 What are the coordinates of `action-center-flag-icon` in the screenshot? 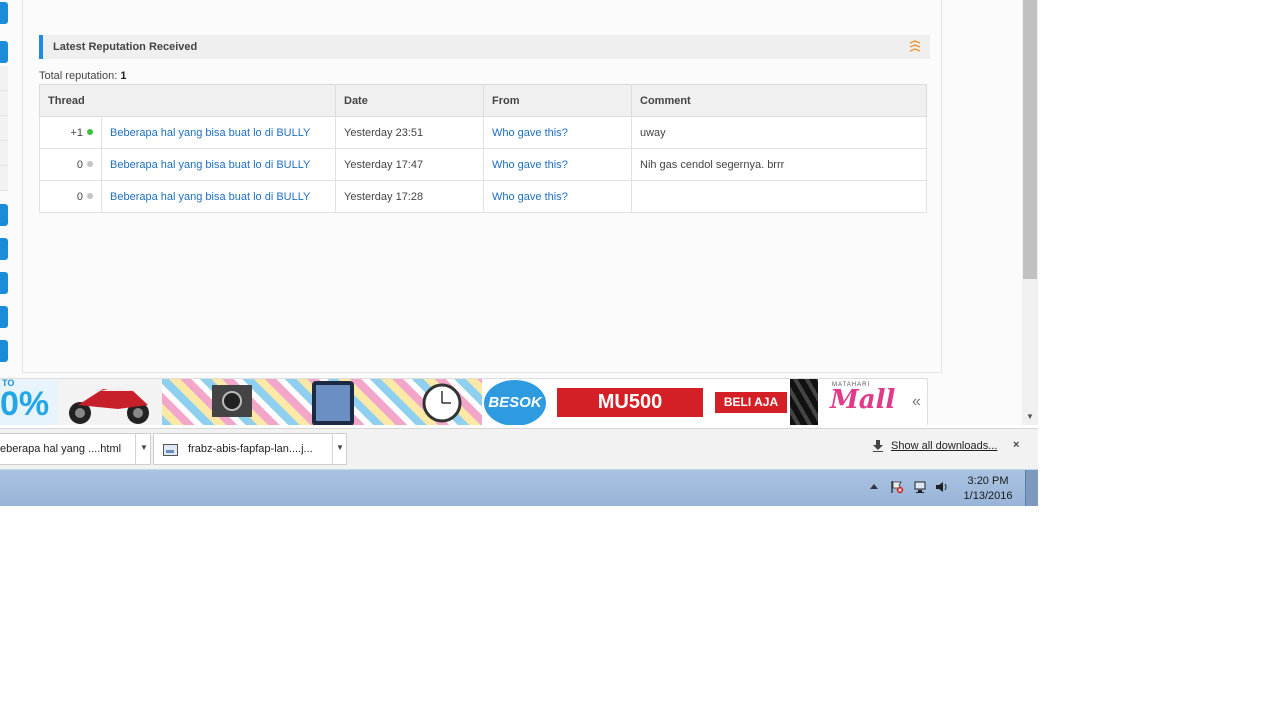 It's located at (897, 487).